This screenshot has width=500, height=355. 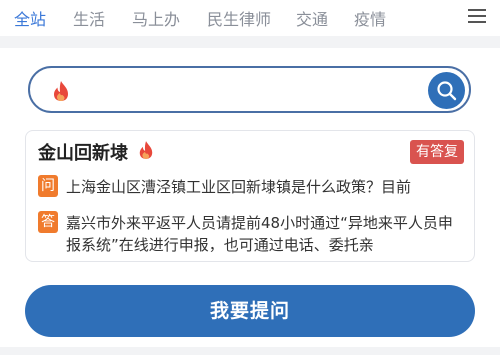 I want to click on tab-civil-lawyer: 民生律师, so click(x=239, y=18).